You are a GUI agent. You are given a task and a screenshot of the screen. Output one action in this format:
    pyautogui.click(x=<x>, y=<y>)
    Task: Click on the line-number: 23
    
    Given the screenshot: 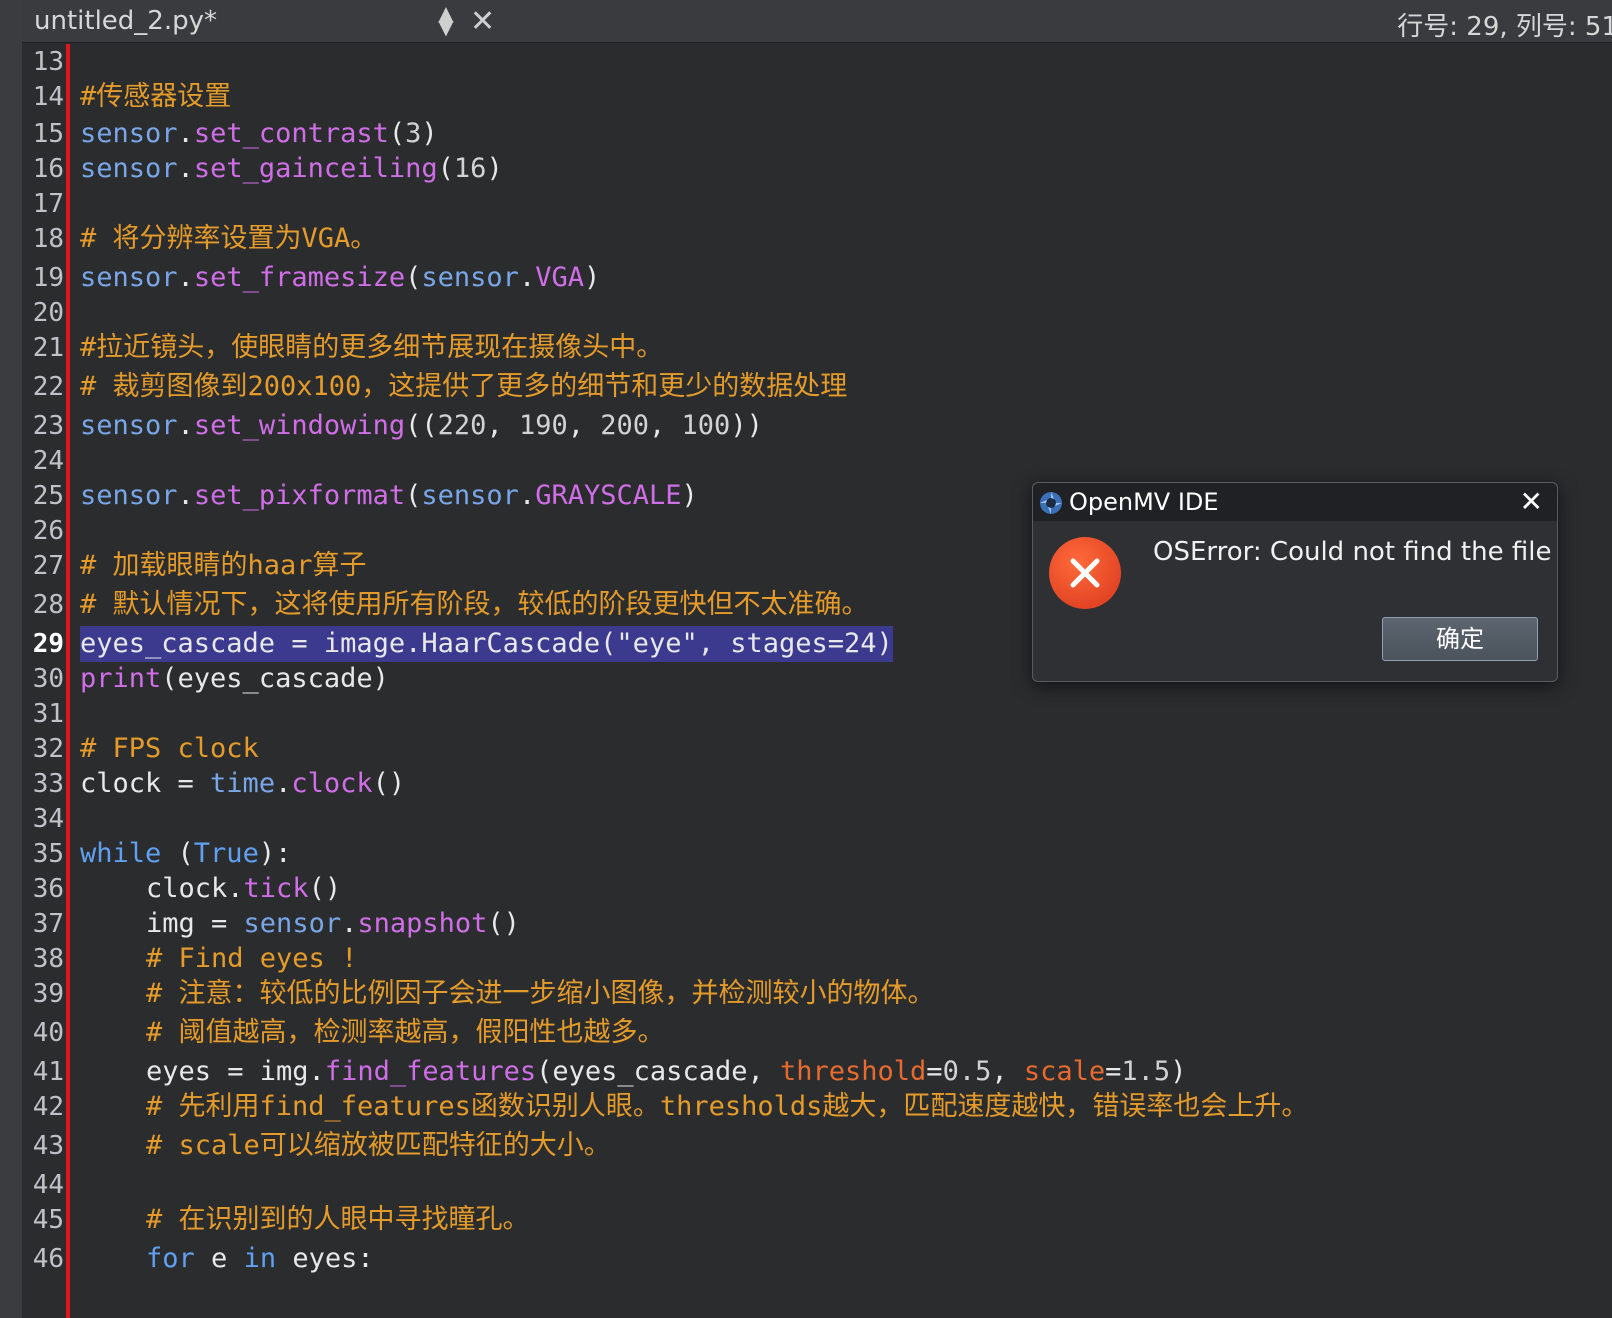 What is the action you would take?
    pyautogui.click(x=48, y=426)
    